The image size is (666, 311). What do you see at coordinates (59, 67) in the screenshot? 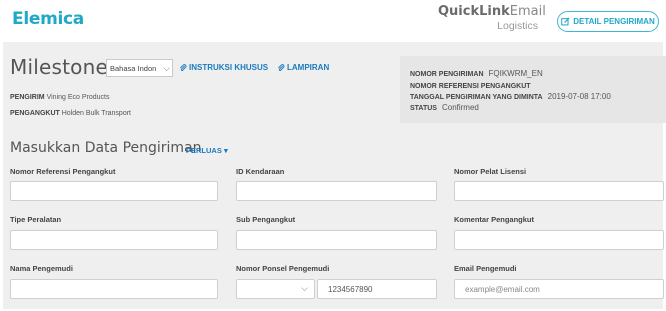
I see `page-title: Milestone` at bounding box center [59, 67].